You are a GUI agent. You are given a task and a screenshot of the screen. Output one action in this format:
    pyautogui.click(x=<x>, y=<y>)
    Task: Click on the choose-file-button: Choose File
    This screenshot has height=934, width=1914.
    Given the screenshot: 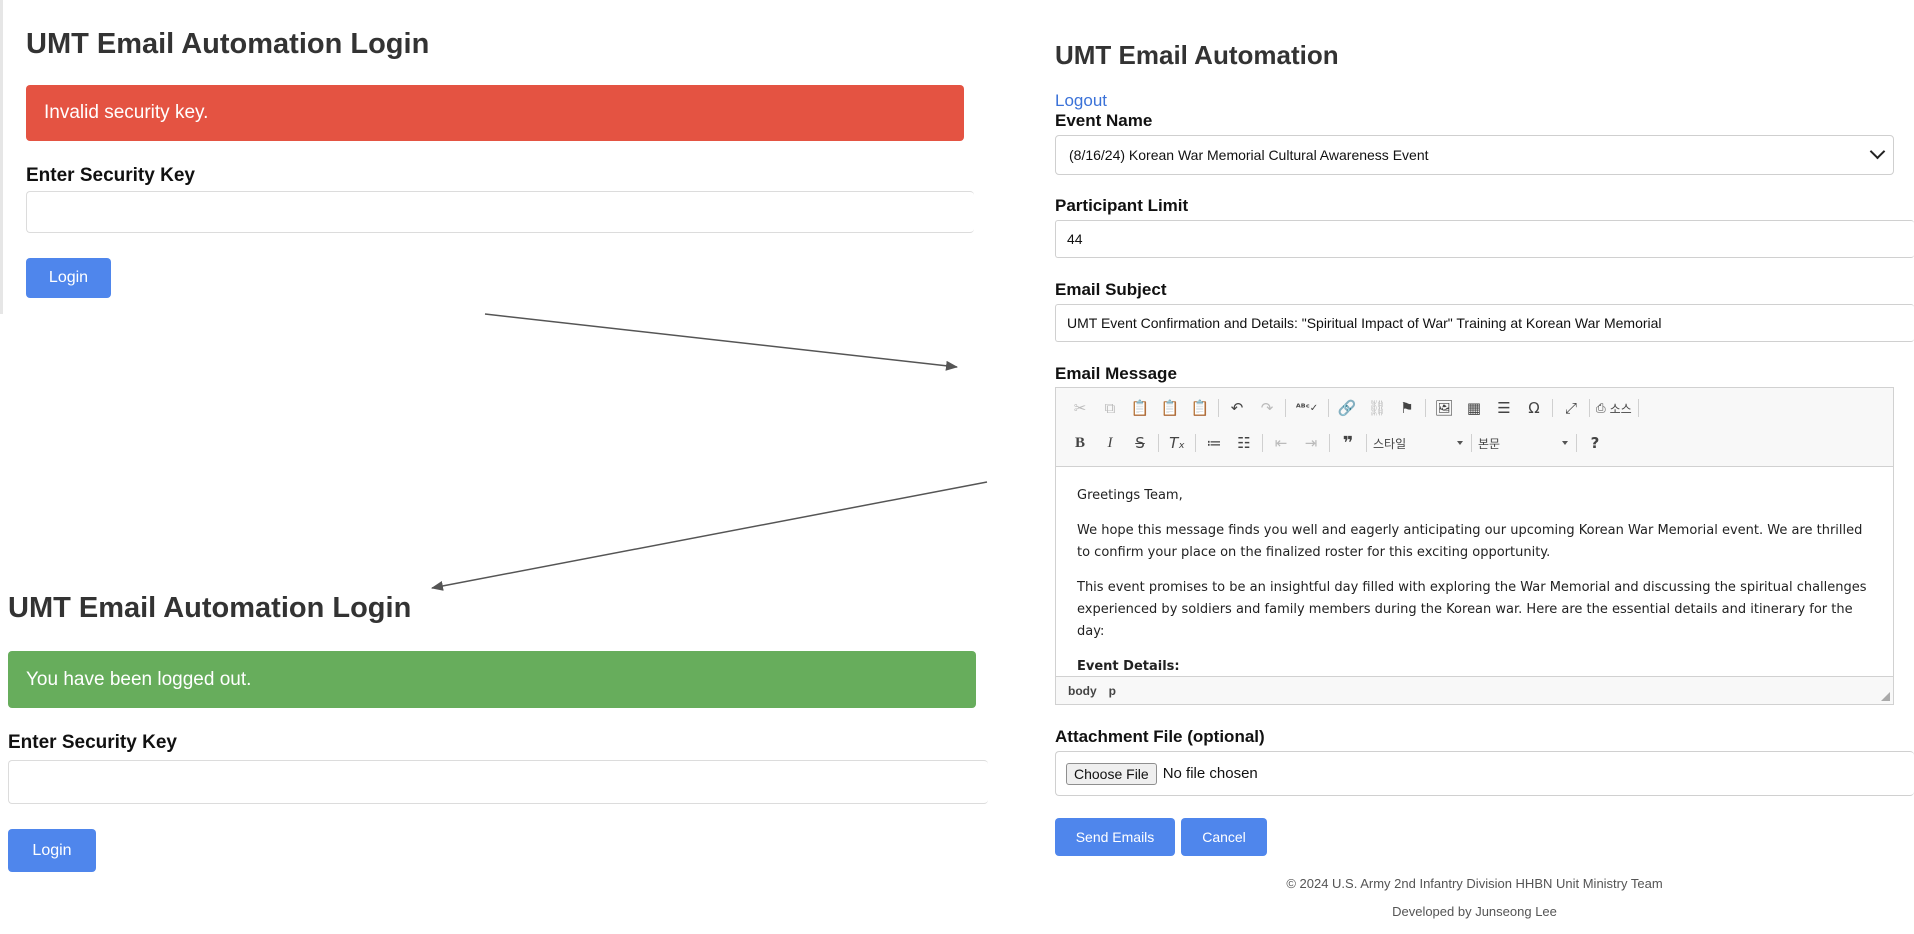 What is the action you would take?
    pyautogui.click(x=1111, y=773)
    